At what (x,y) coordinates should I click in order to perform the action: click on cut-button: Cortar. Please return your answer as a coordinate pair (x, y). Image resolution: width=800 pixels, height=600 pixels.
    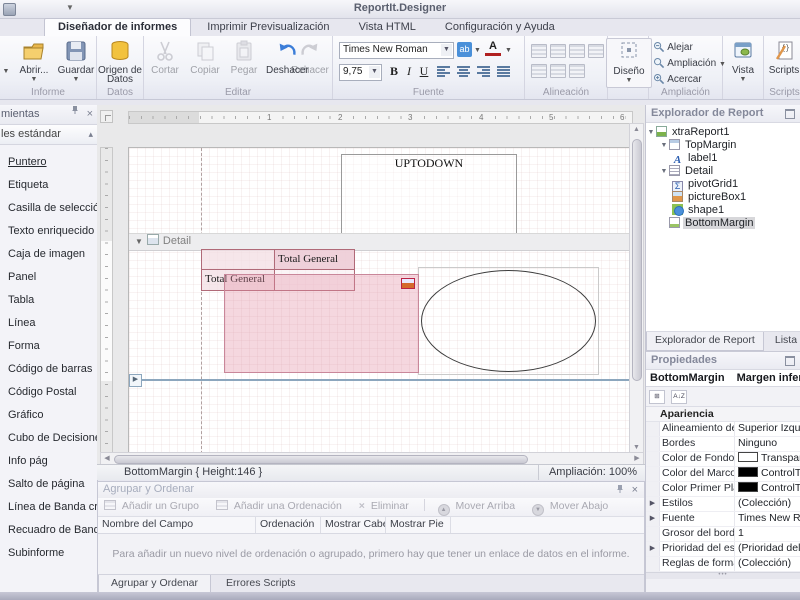
    Looking at the image, I should click on (165, 62).